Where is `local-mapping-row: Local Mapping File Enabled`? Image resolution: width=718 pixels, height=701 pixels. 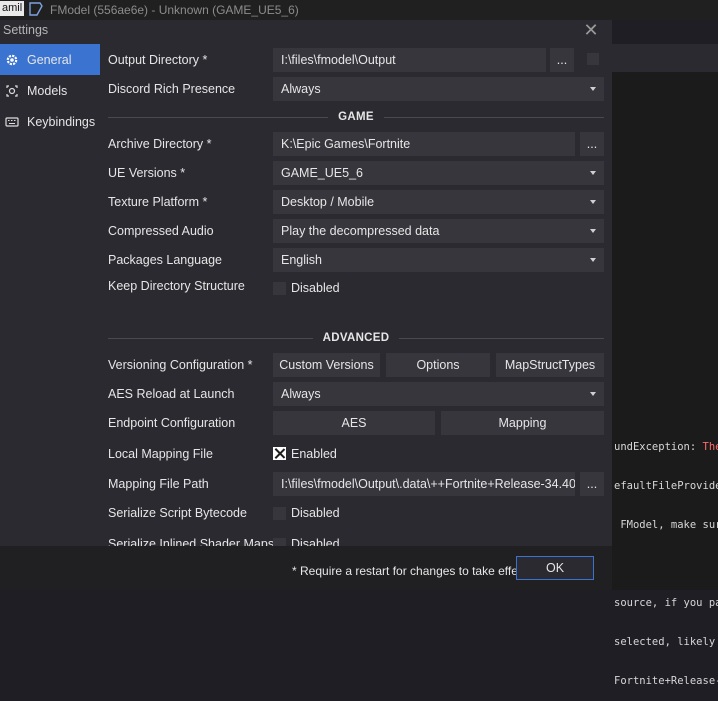
local-mapping-row: Local Mapping File Enabled is located at coordinates (356, 457).